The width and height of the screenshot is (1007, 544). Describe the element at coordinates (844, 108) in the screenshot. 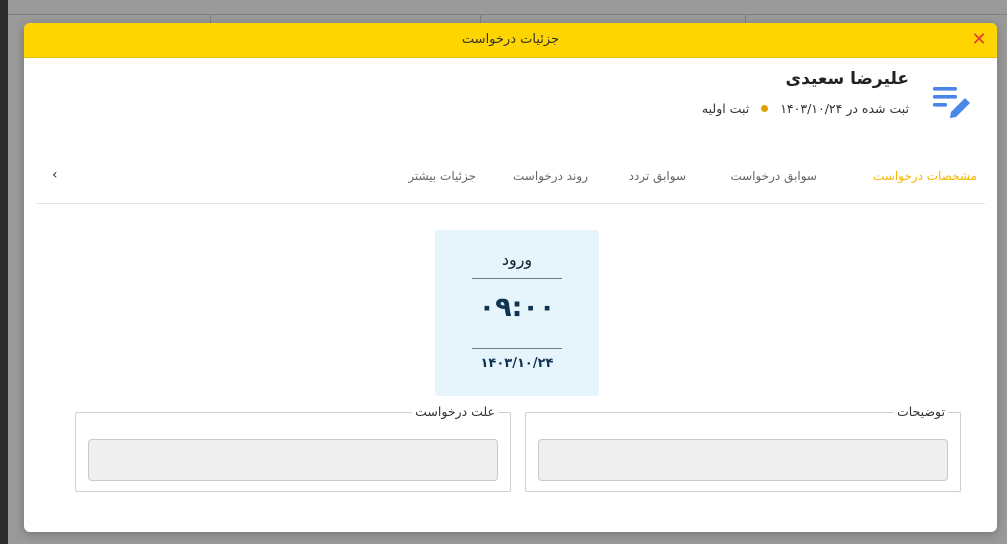

I see `registered-date: ثبت شده در ۱۴۰۳/۱۰/۲۴` at that location.